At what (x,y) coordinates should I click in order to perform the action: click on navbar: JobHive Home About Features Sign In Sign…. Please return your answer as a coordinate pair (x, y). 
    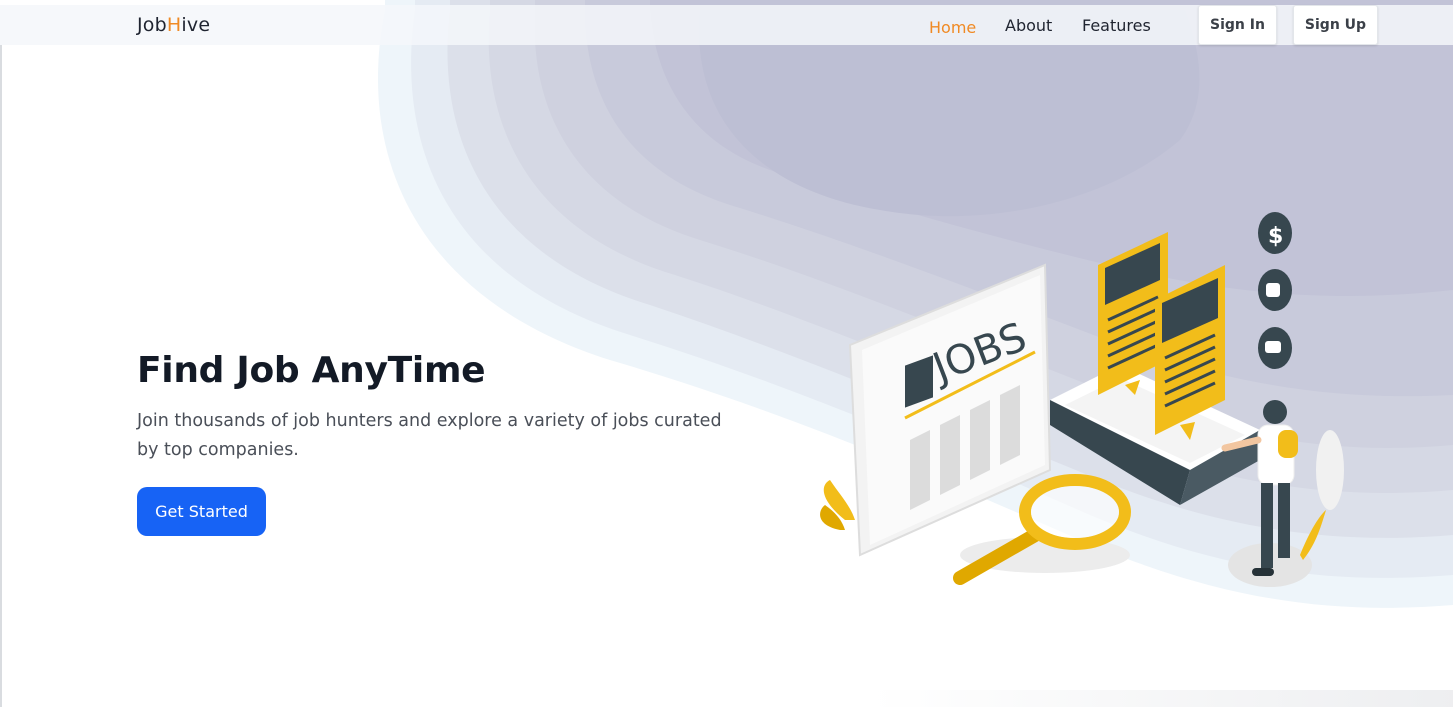
    Looking at the image, I should click on (726, 25).